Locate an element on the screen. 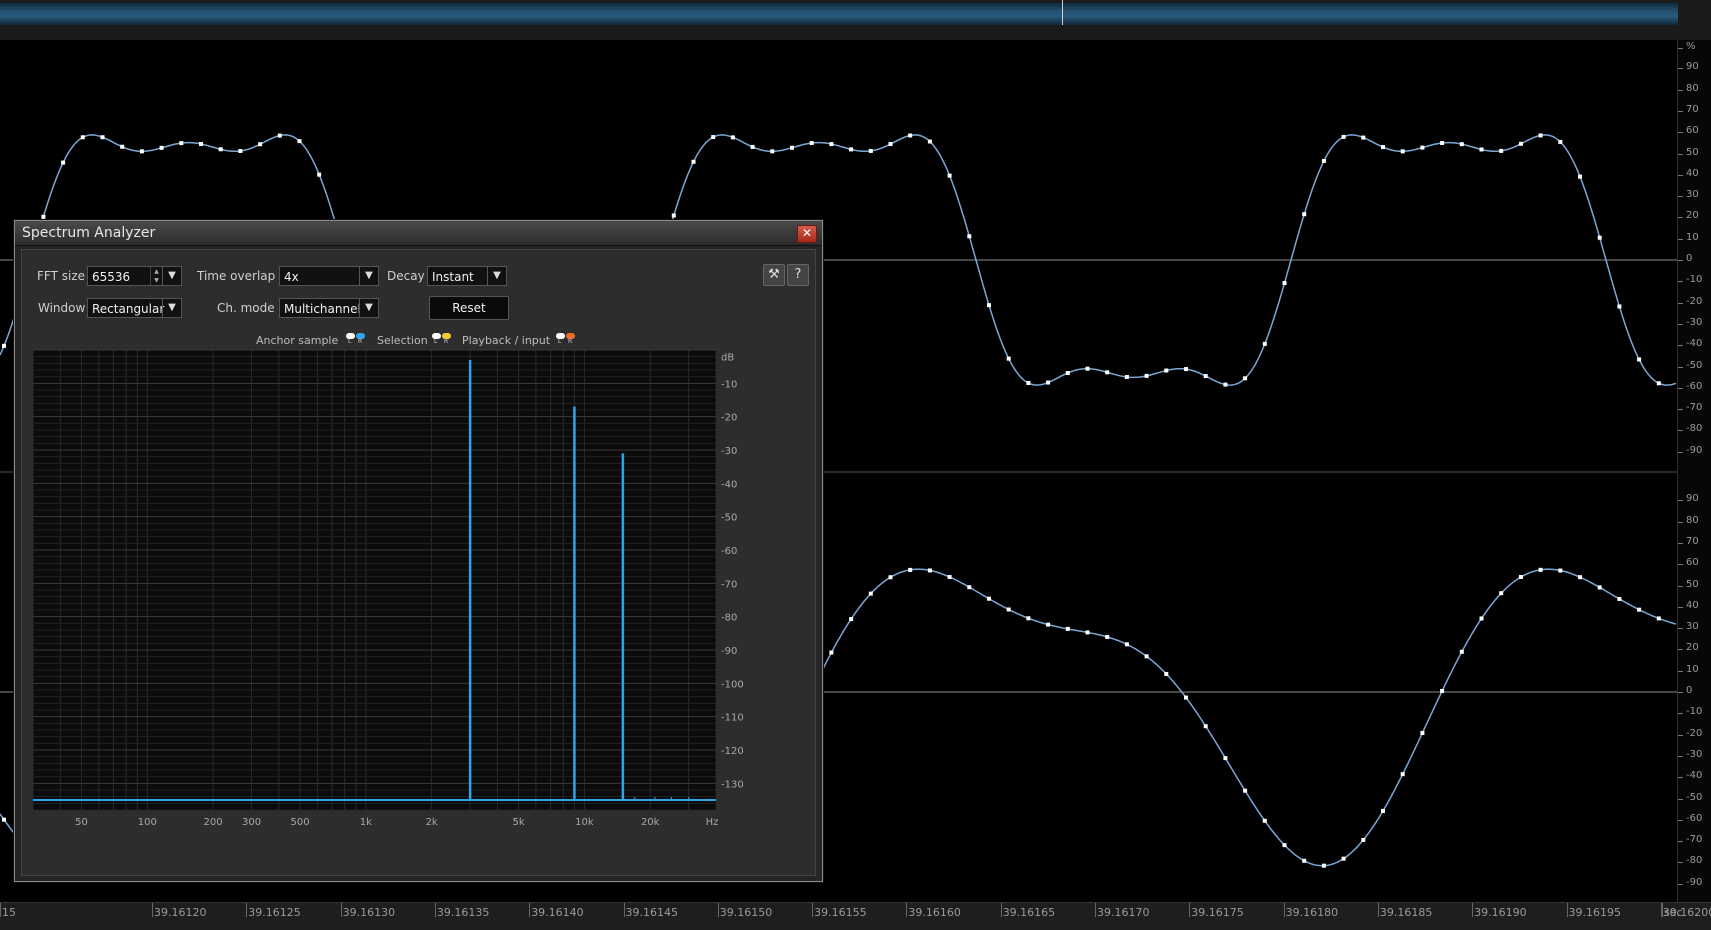 The width and height of the screenshot is (1711, 930). y-tick-label: -50 is located at coordinates (729, 518).